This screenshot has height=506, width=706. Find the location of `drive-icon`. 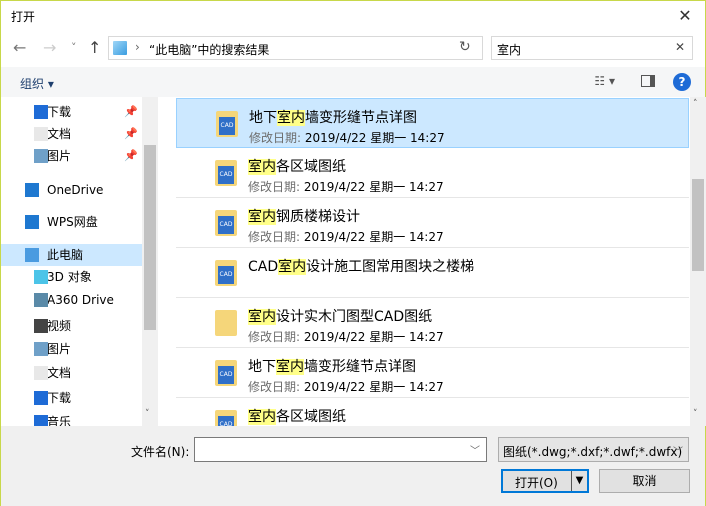

drive-icon is located at coordinates (41, 300).